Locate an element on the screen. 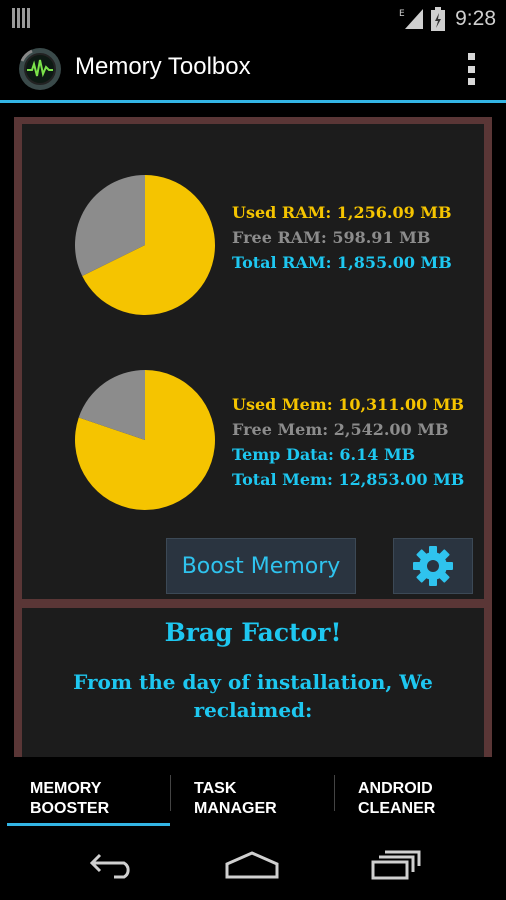 This screenshot has height=900, width=506. free-mem-label: Free Mem: 2,542.00 MB is located at coordinates (340, 429).